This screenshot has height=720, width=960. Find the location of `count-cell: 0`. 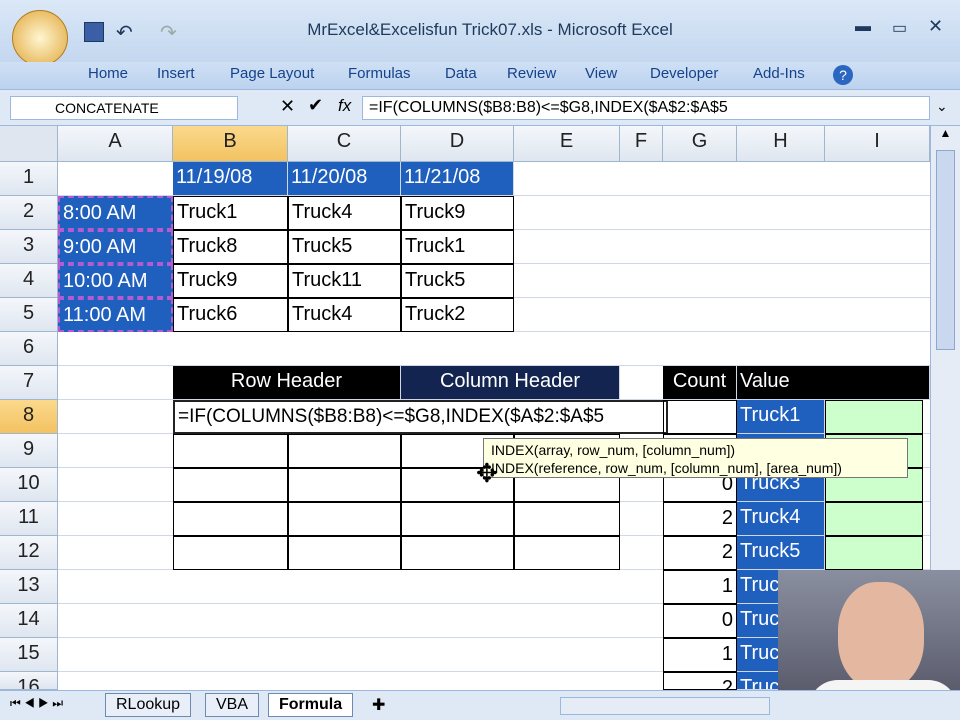

count-cell: 0 is located at coordinates (700, 621).